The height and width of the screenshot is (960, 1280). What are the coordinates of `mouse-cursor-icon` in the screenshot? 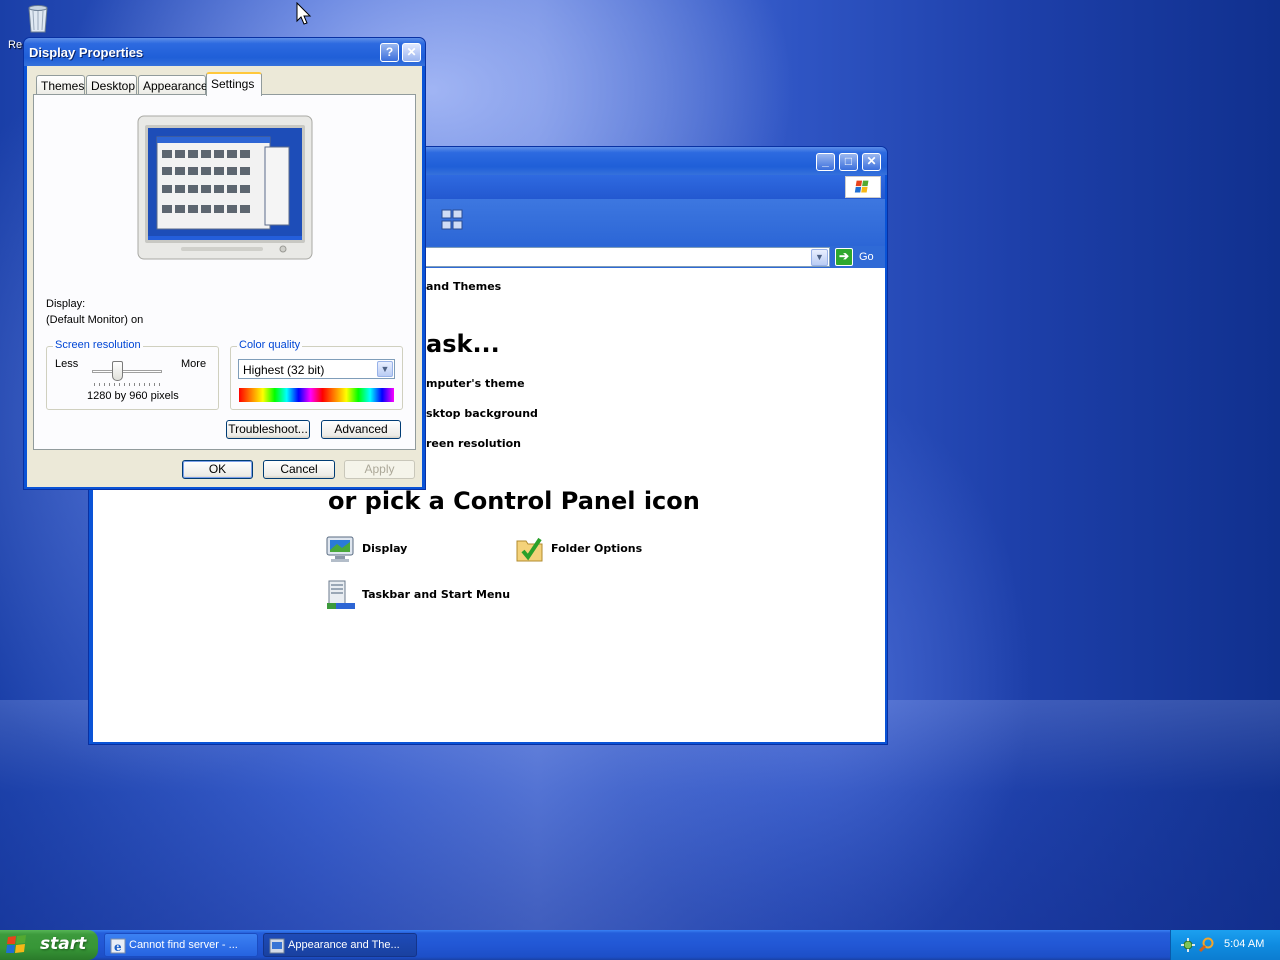 It's located at (304, 13).